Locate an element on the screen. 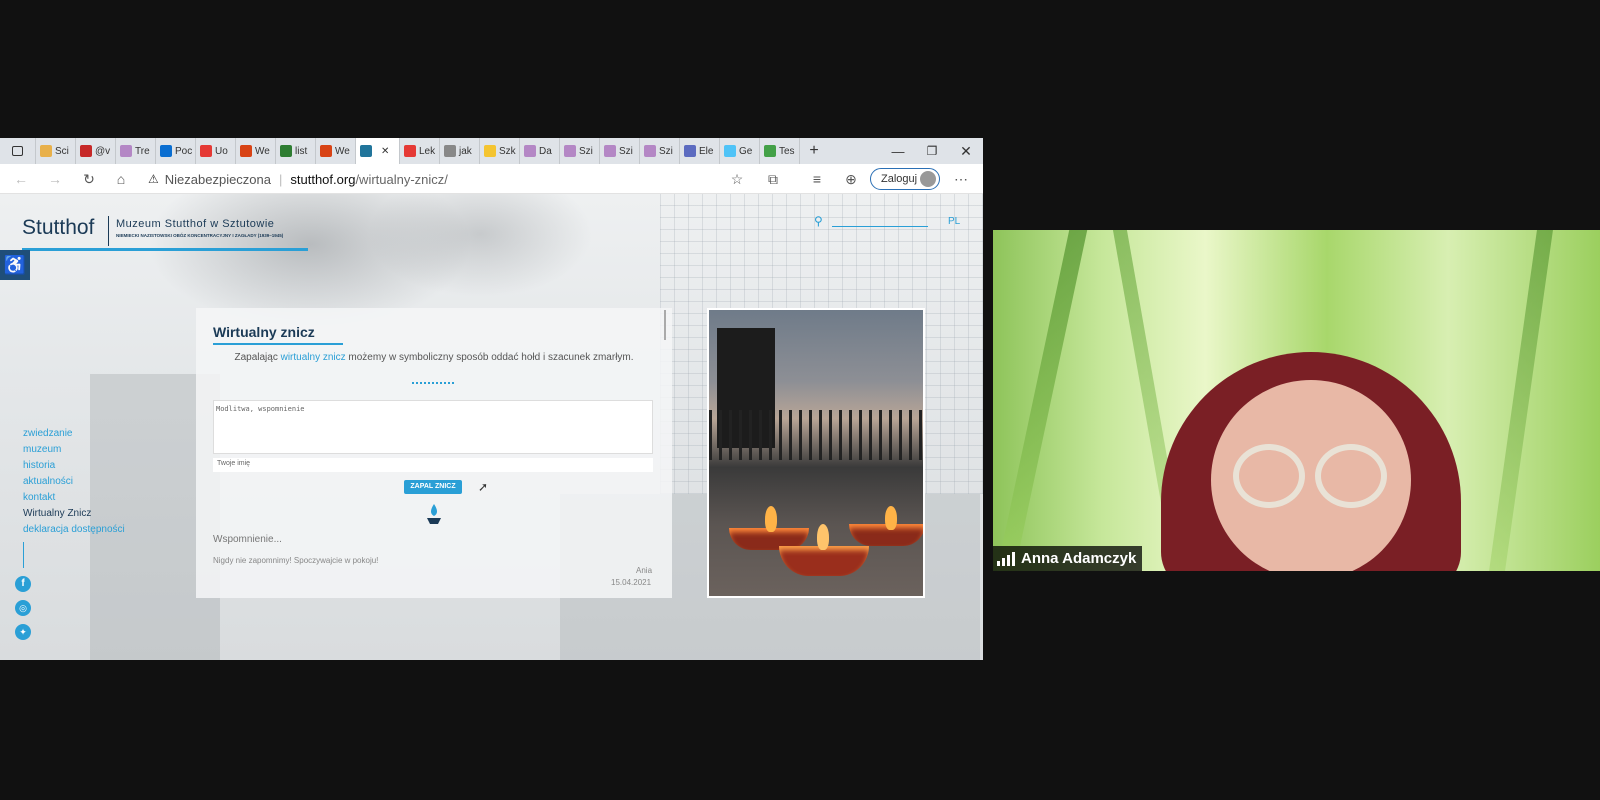  tab-label: Ge is located at coordinates (746, 151).